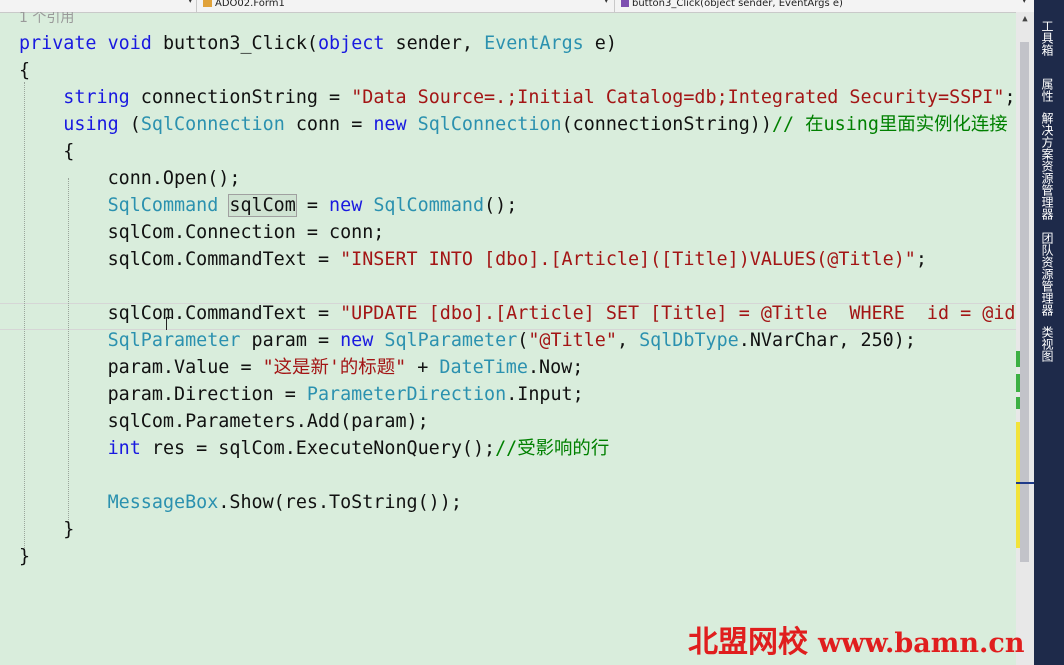  What do you see at coordinates (1024, 3) in the screenshot?
I see `member-dropdown-chevron-icon: ▾` at bounding box center [1024, 3].